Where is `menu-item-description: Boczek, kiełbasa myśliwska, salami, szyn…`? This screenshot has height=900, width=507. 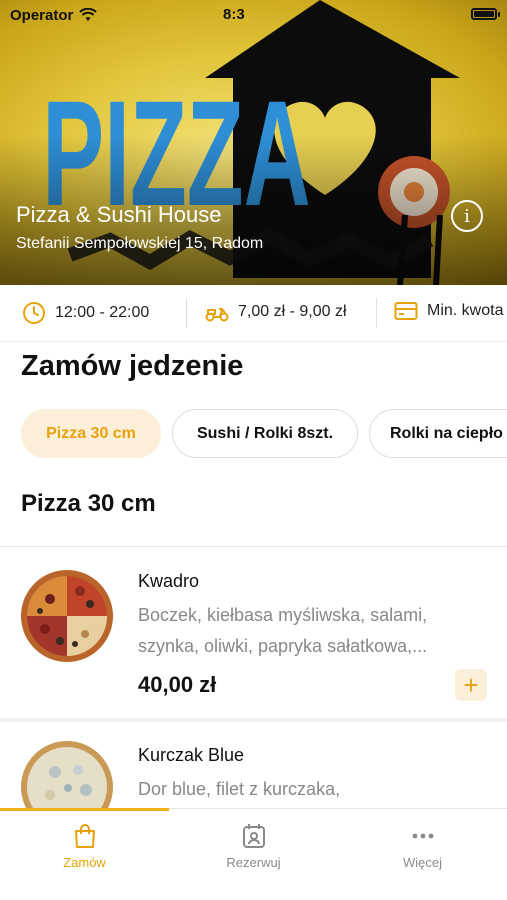
menu-item-description: Boczek, kiełbasa myśliwska, salami, szyn… is located at coordinates (283, 630).